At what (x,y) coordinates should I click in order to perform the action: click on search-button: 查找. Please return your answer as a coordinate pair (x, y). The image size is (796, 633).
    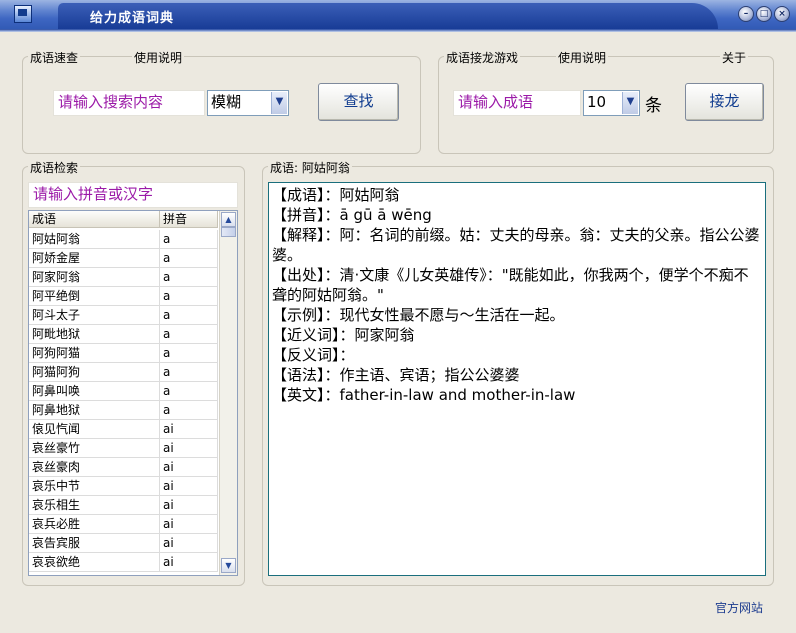
    Looking at the image, I should click on (358, 102).